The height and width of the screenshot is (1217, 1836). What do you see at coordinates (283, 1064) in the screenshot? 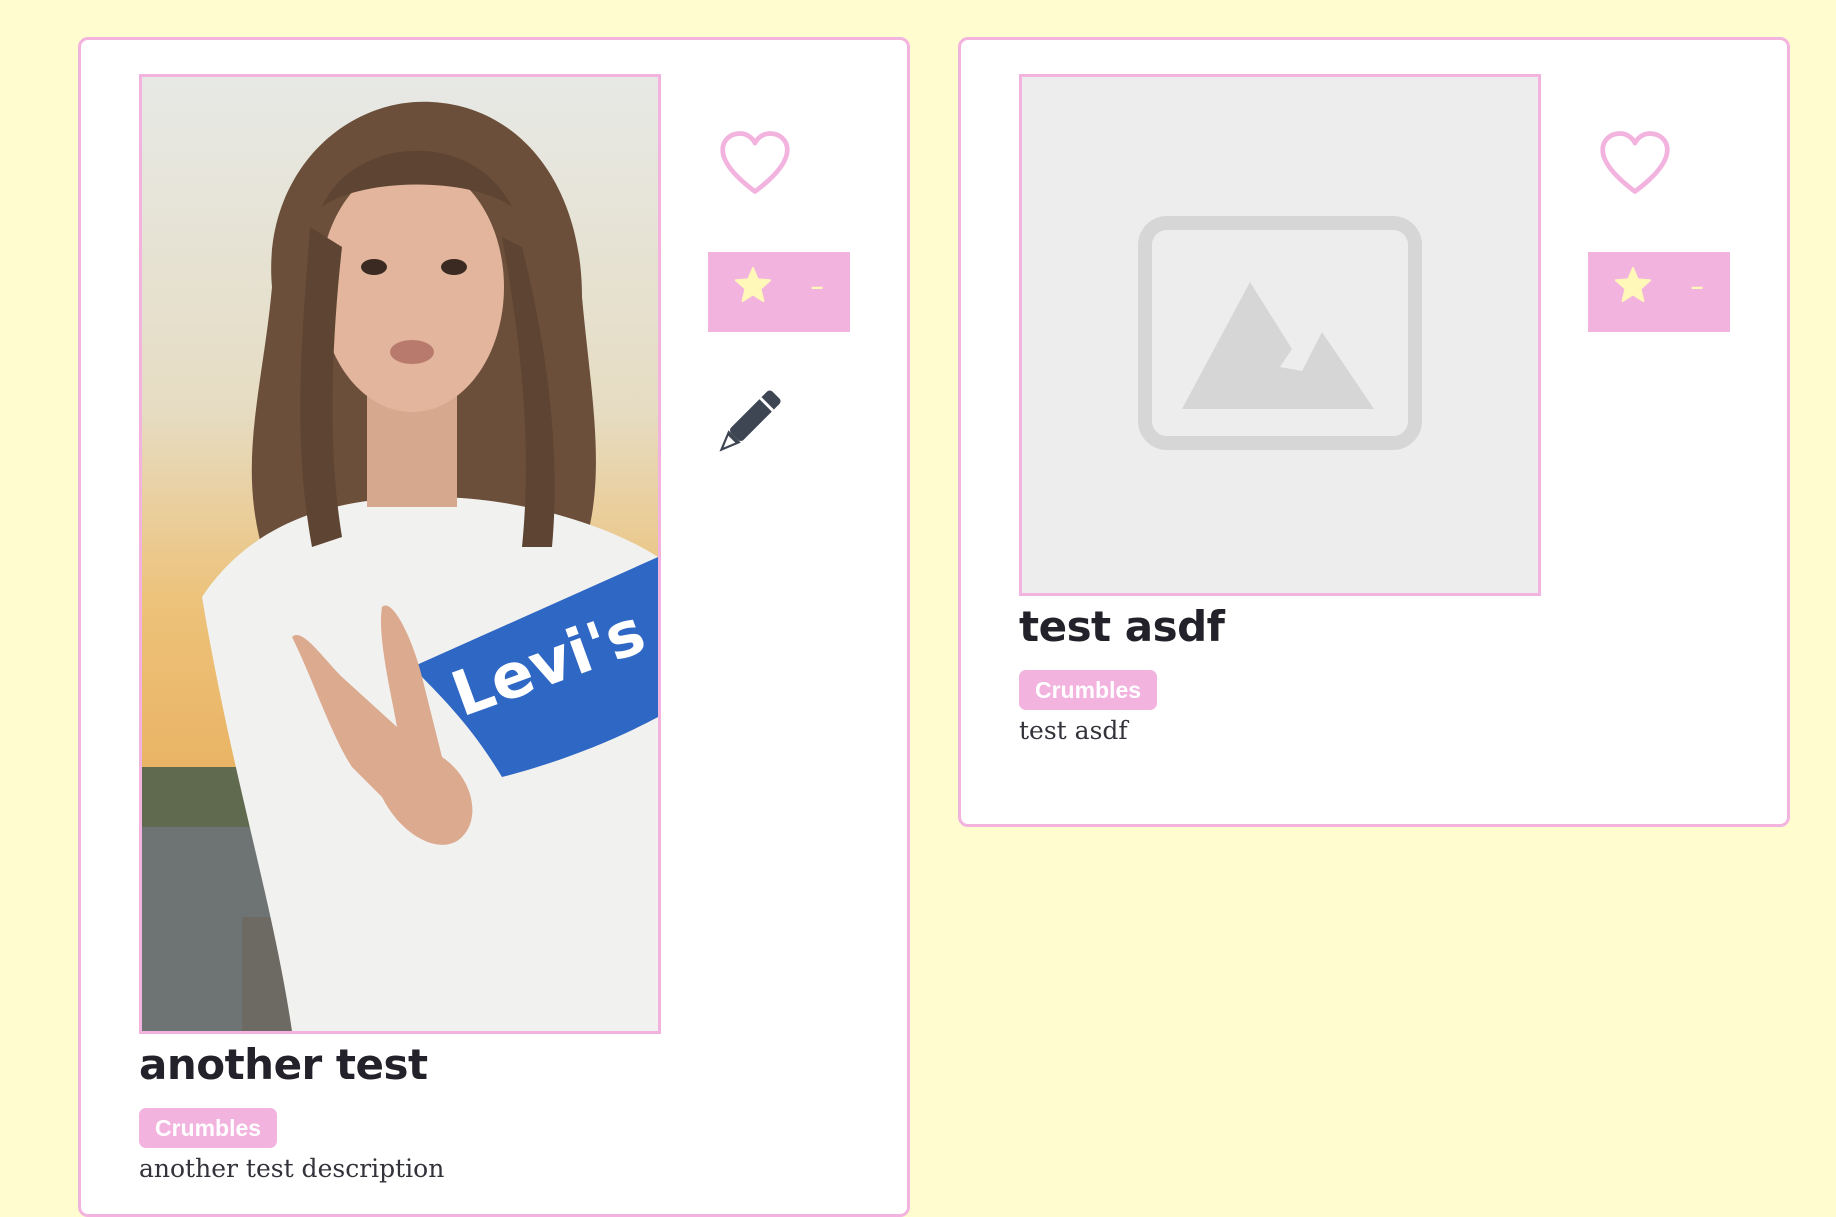
I see `recipe-title: another test` at bounding box center [283, 1064].